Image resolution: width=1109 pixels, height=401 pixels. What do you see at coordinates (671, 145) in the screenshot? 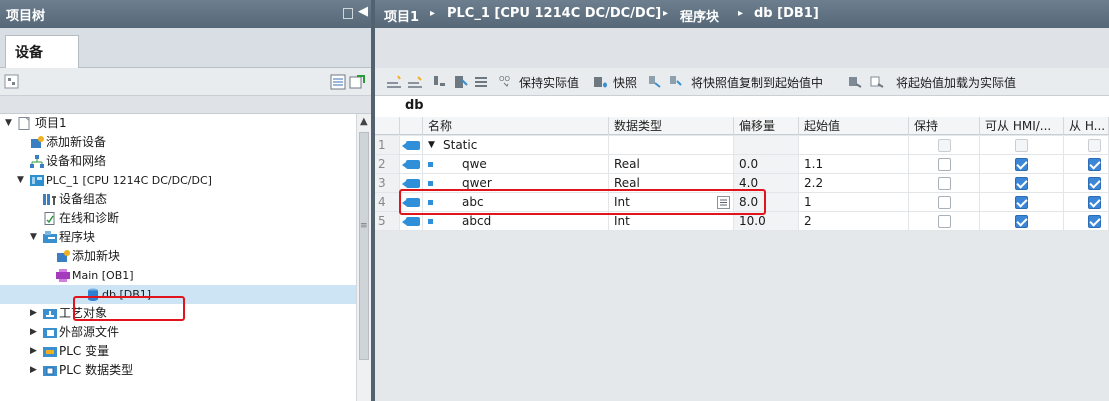
I see `var-datatype` at bounding box center [671, 145].